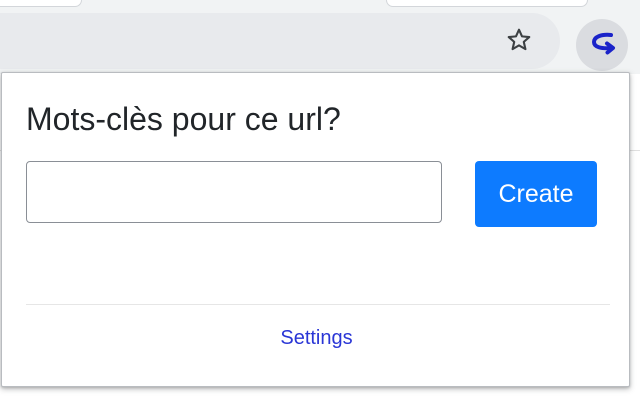 This screenshot has height=400, width=640. What do you see at coordinates (536, 194) in the screenshot?
I see `create-button: Create` at bounding box center [536, 194].